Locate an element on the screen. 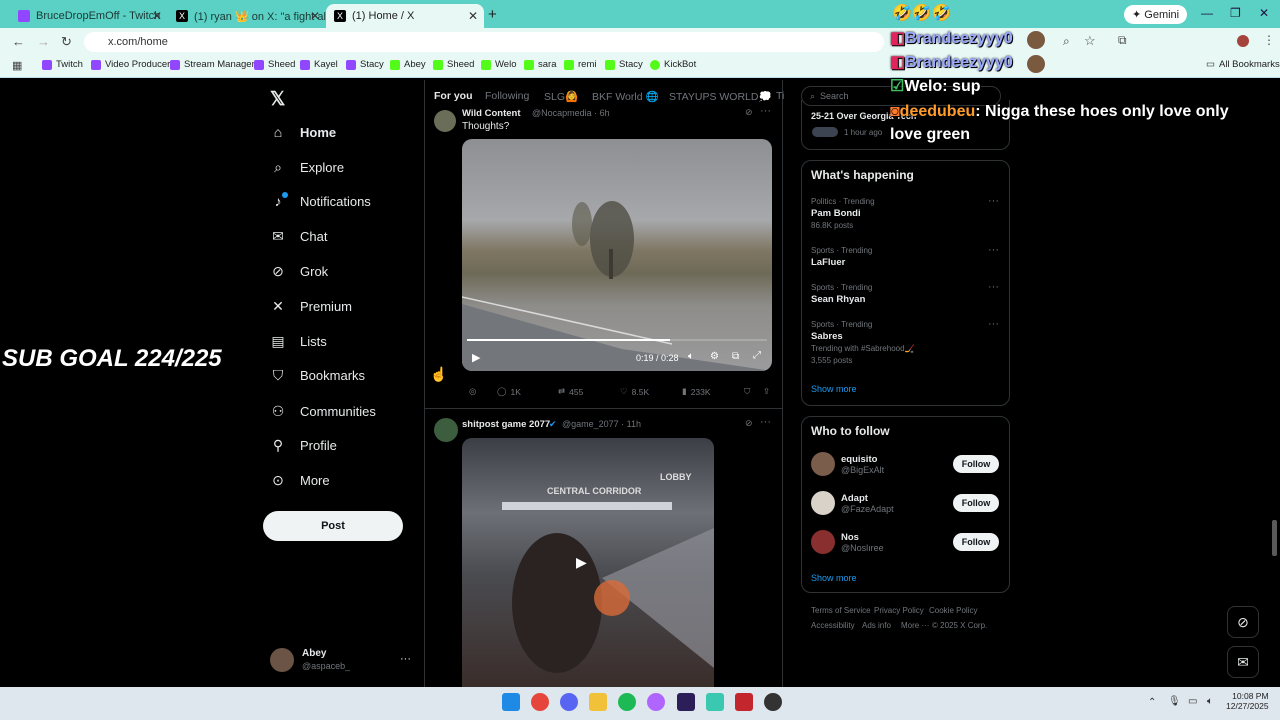 The image size is (1280, 720). repost-button: ⇄ 455 is located at coordinates (570, 391).